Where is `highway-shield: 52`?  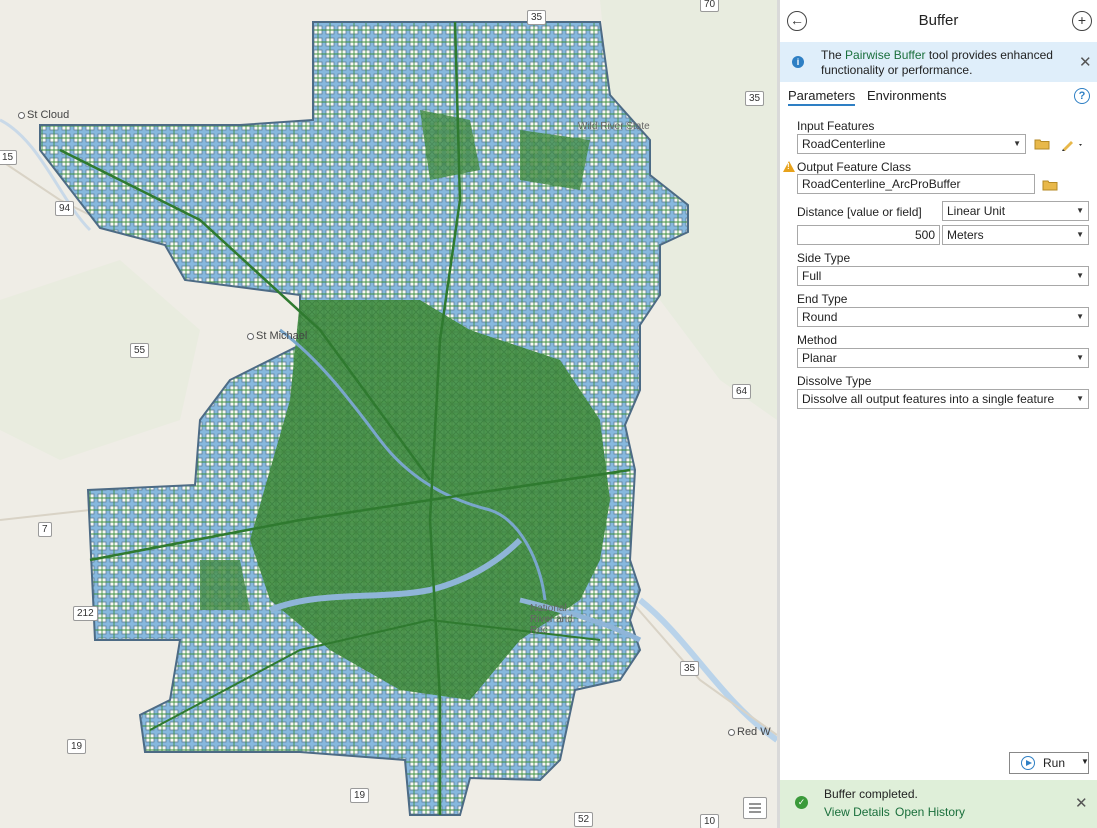
highway-shield: 52 is located at coordinates (584, 819).